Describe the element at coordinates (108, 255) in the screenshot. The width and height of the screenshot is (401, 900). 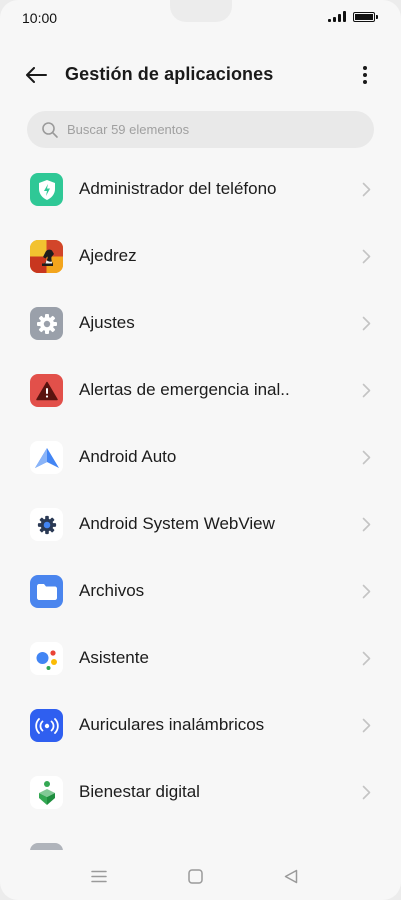
I see `app-label: Ajedrez` at that location.